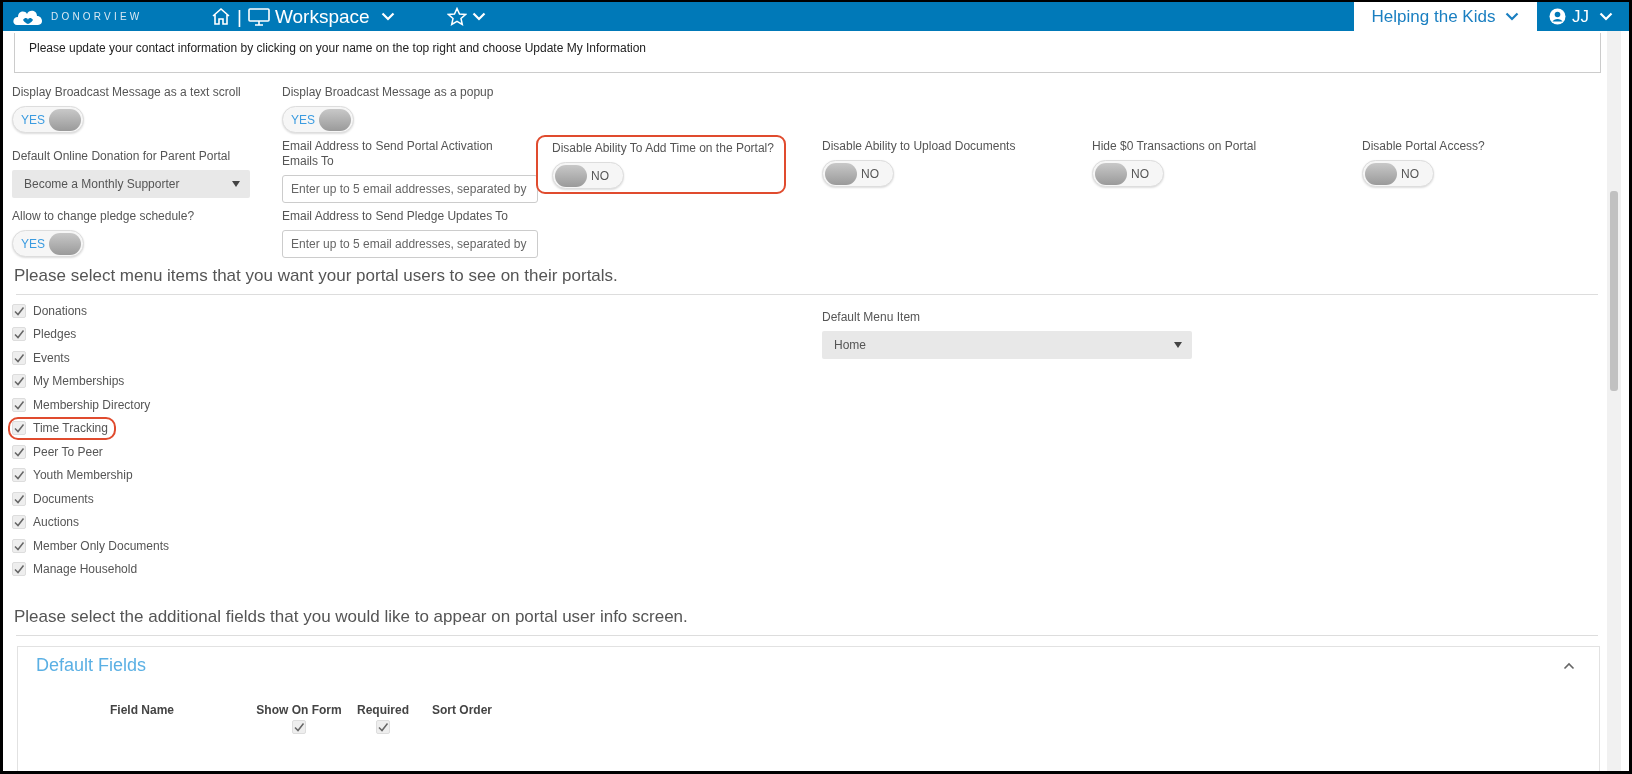 This screenshot has height=774, width=1632. I want to click on field-label: Default Online Donation for Parent Portal, so click(122, 156).